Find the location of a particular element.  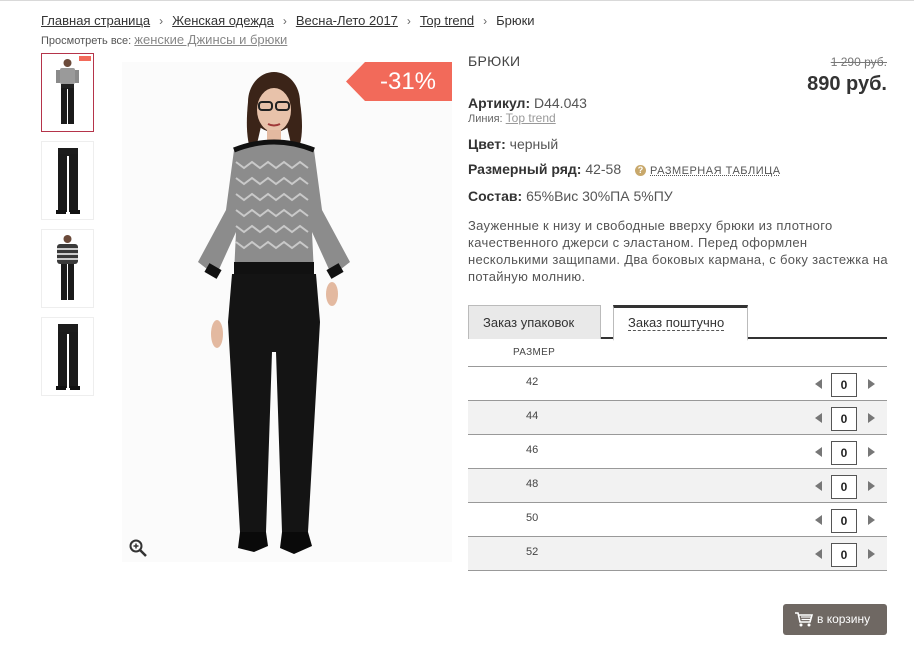

tab-piece-order-label: Заказ поштучно is located at coordinates (676, 323).